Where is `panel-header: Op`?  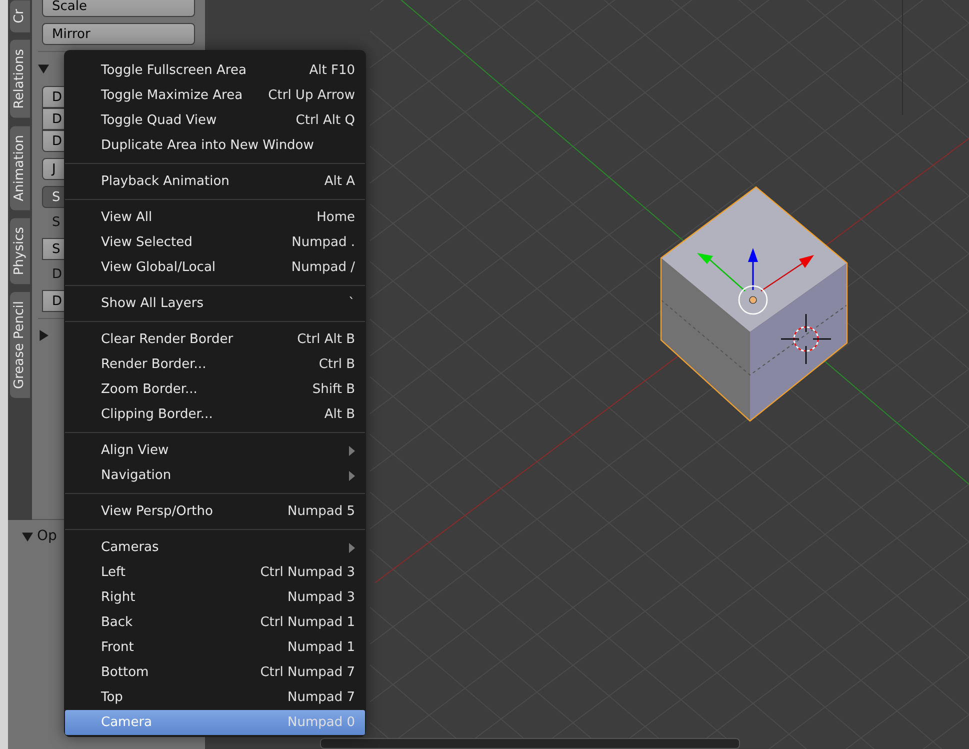 panel-header: Op is located at coordinates (47, 536).